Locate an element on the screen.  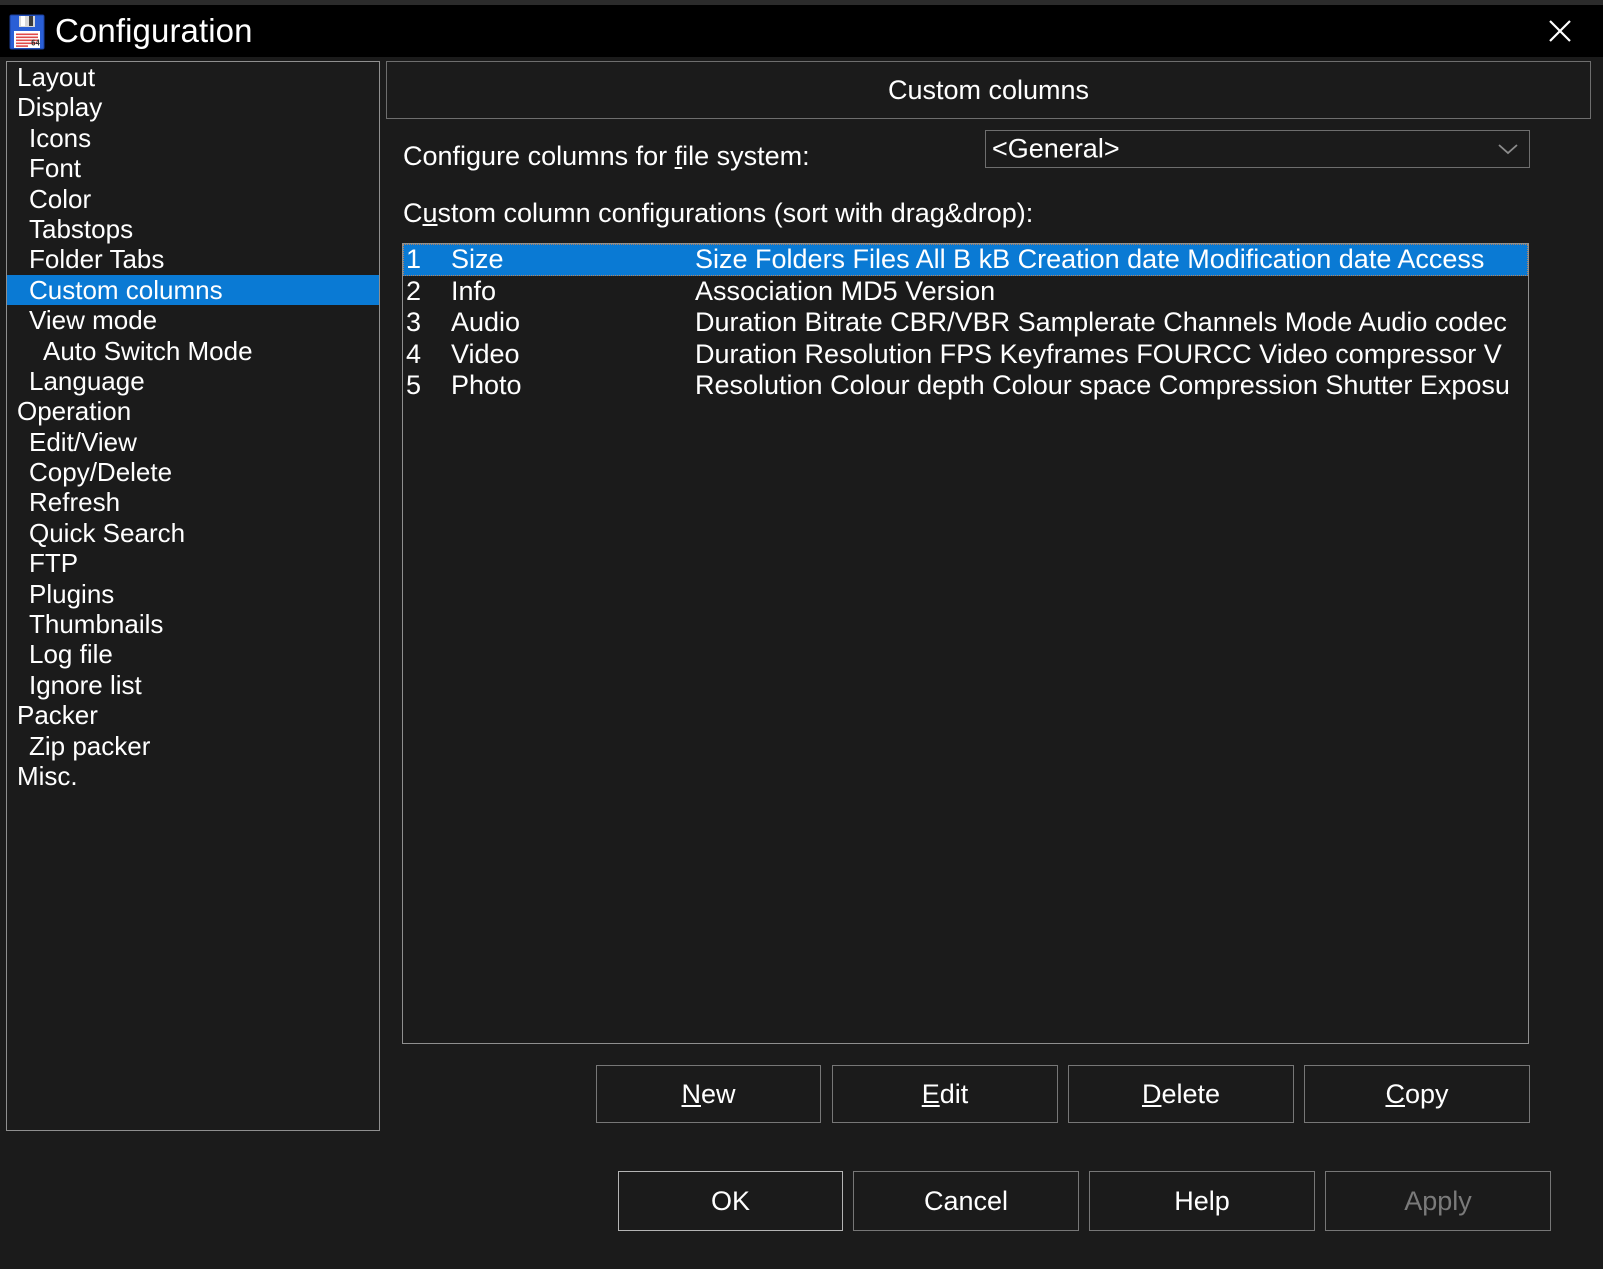
help-button-label: Help is located at coordinates (1202, 1200).